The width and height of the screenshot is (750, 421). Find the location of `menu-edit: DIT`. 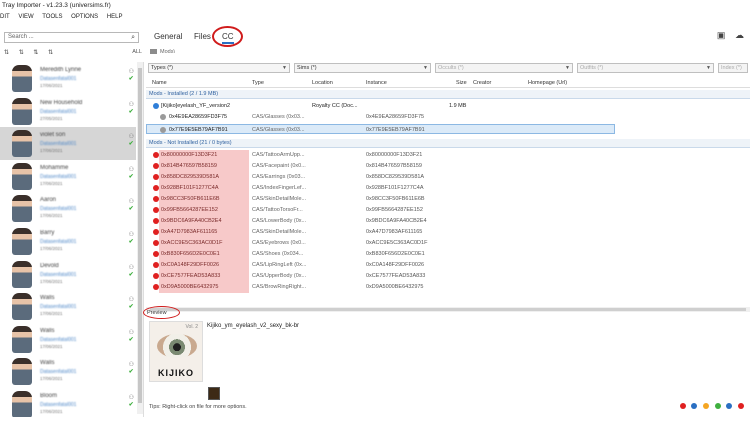

menu-edit: DIT is located at coordinates (5, 17).